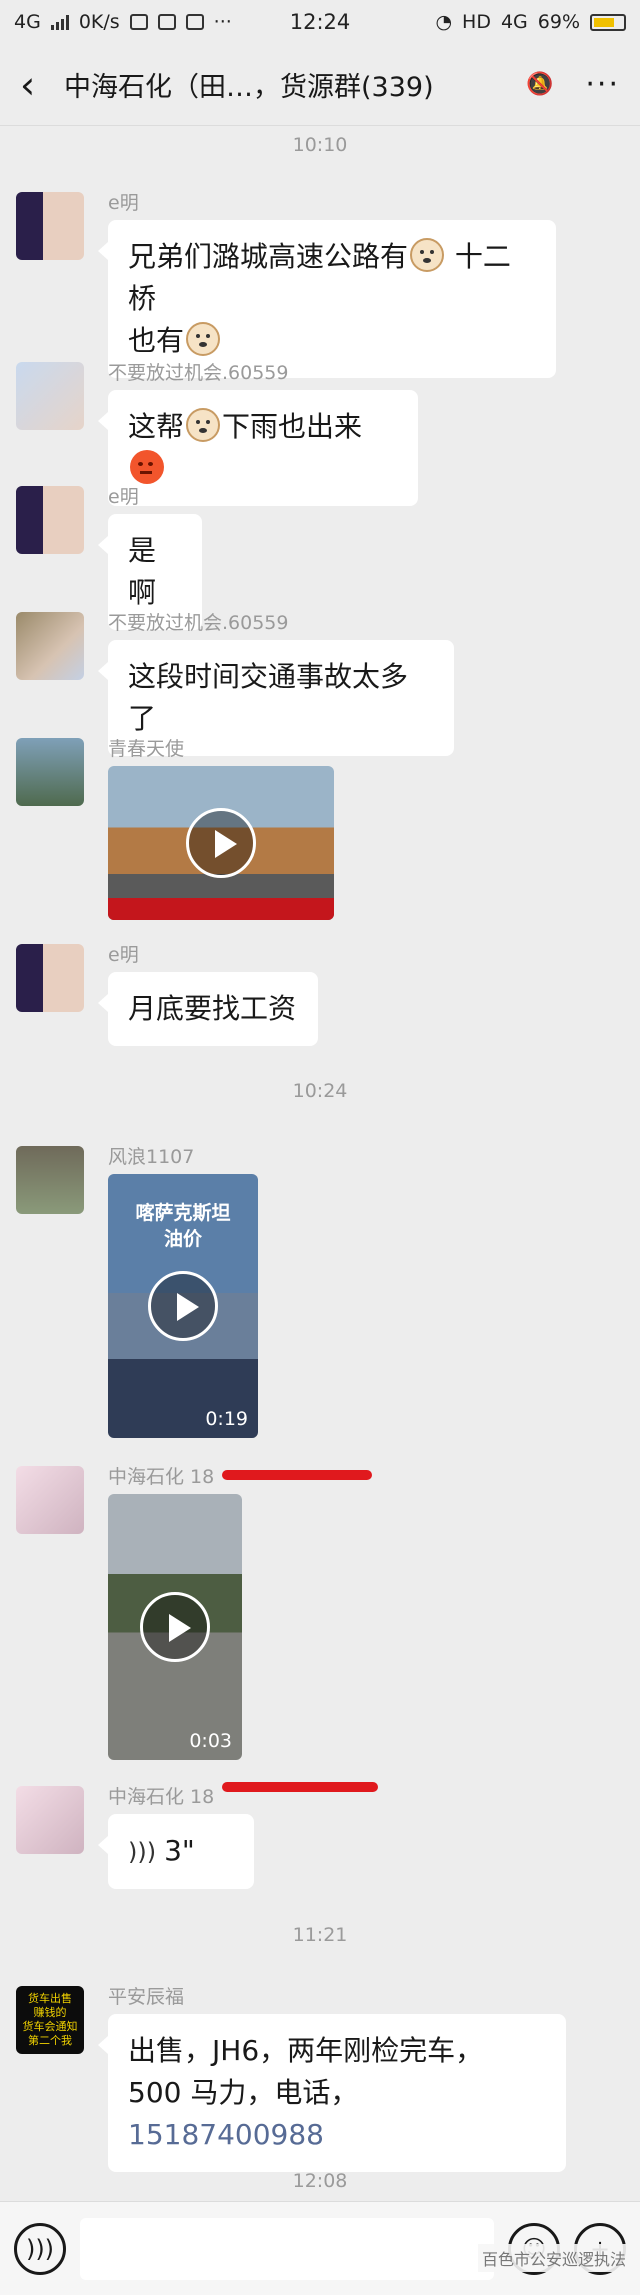  Describe the element at coordinates (222, 22) in the screenshot. I see `more-notifications-icon: ···` at that location.